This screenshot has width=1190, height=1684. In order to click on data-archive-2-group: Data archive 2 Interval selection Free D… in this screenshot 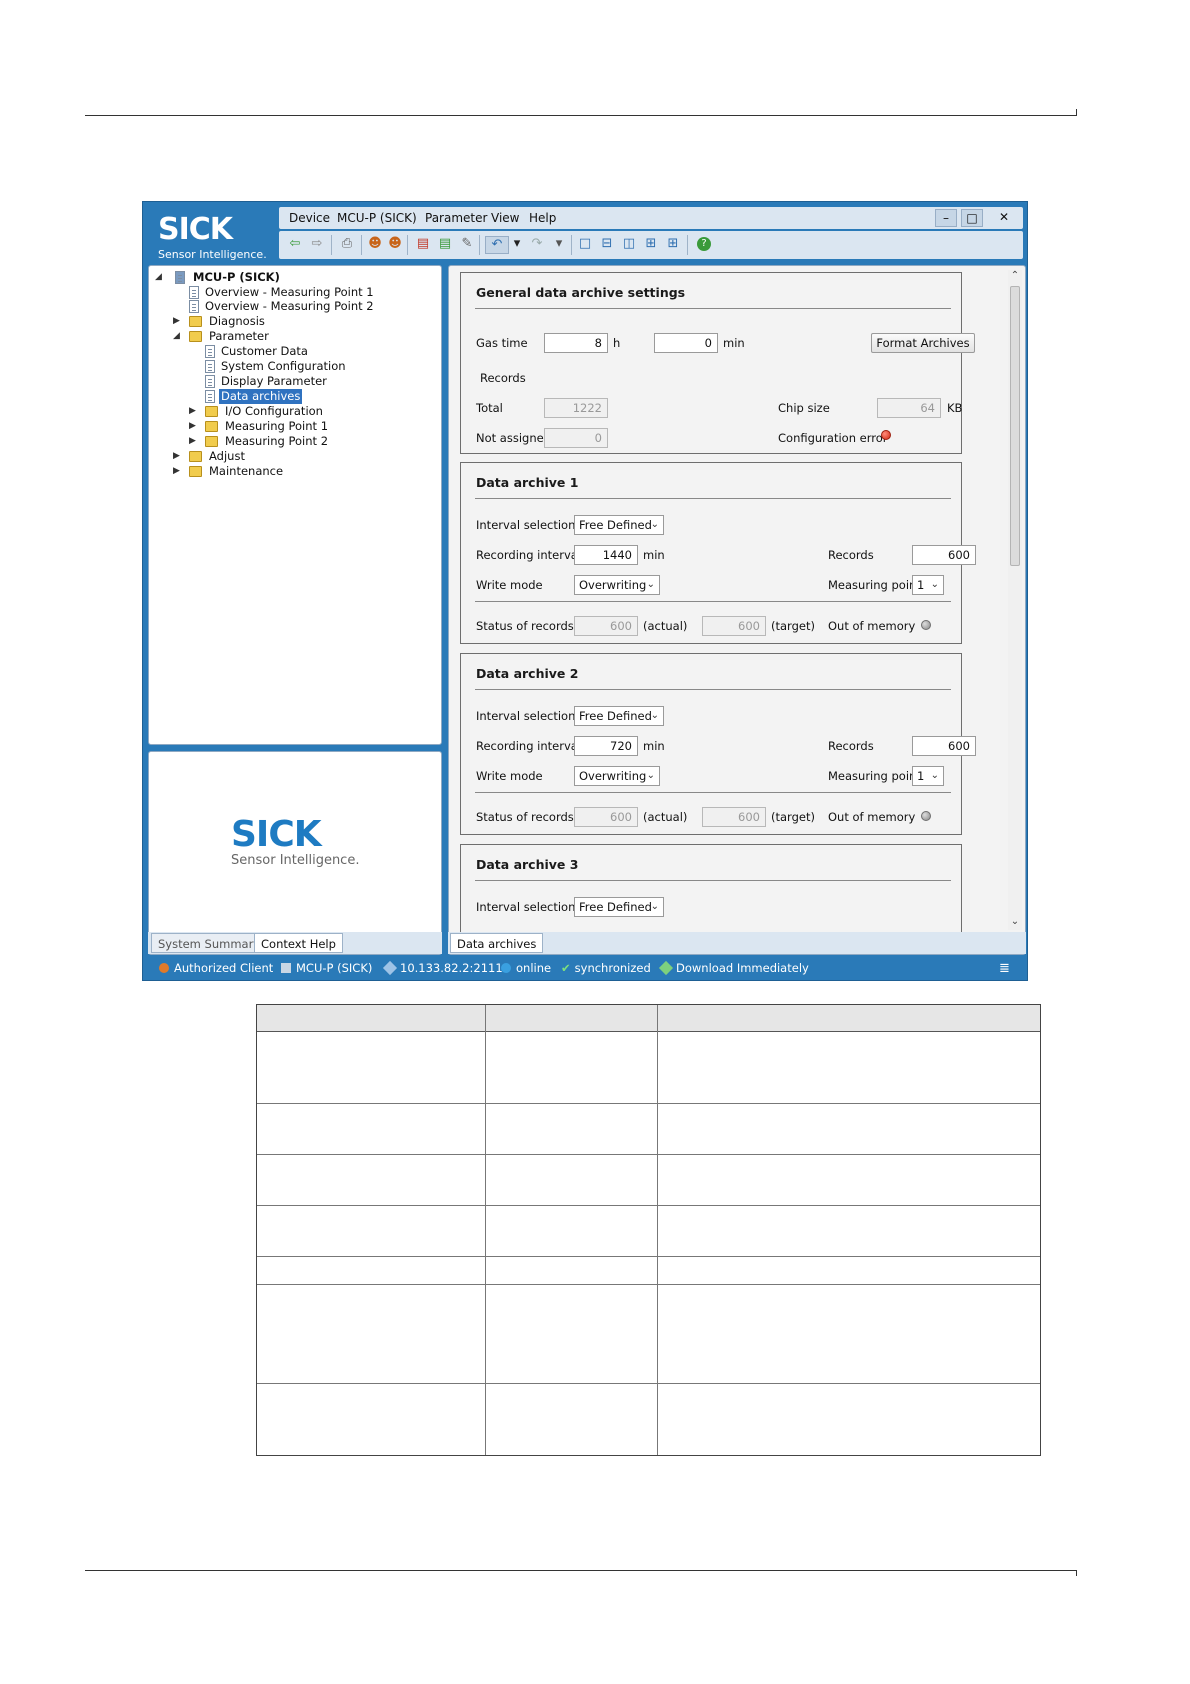, I will do `click(718, 744)`.